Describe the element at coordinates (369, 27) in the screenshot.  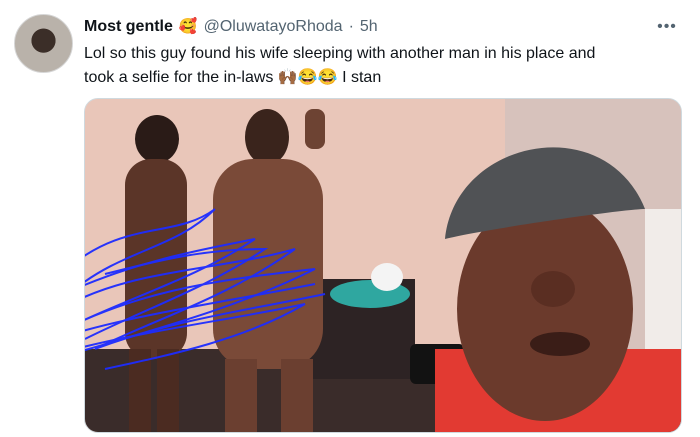
I see `timestamp: 5h` at that location.